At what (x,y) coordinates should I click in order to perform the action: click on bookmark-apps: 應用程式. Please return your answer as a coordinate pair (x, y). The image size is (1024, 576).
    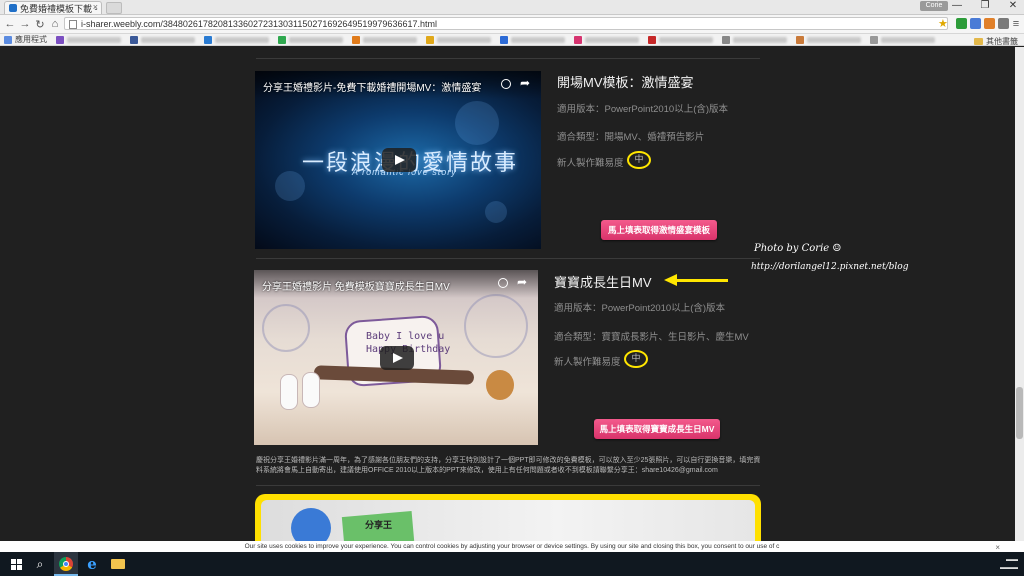
    Looking at the image, I should click on (25, 39).